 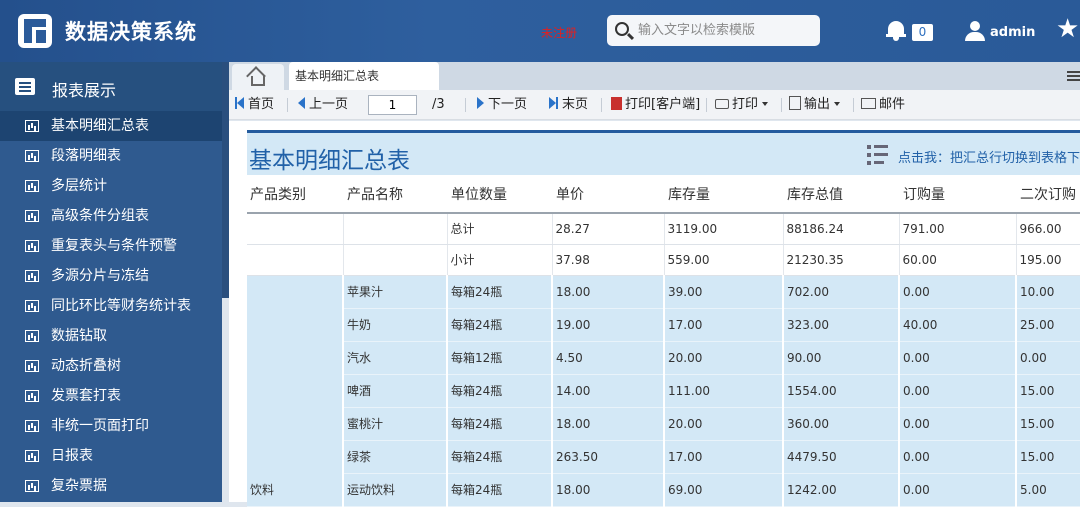 I want to click on scrollbar-thumb, so click(x=225, y=180).